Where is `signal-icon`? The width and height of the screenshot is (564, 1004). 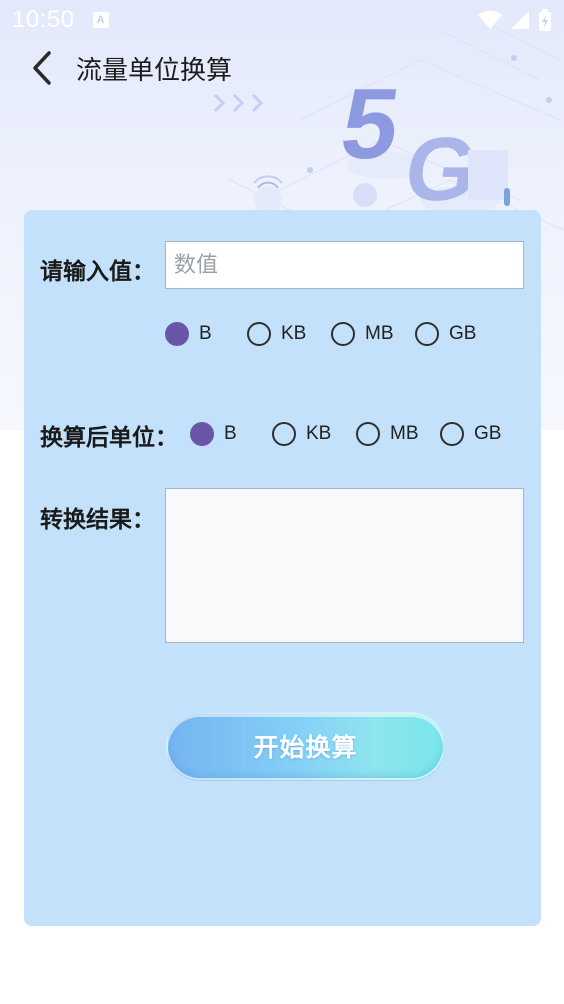
signal-icon is located at coordinates (520, 20).